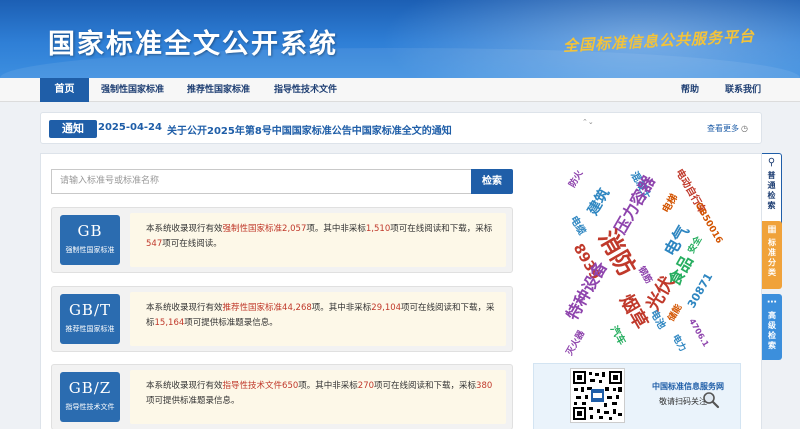 The width and height of the screenshot is (800, 429). I want to click on clock-icon: ◷, so click(744, 128).